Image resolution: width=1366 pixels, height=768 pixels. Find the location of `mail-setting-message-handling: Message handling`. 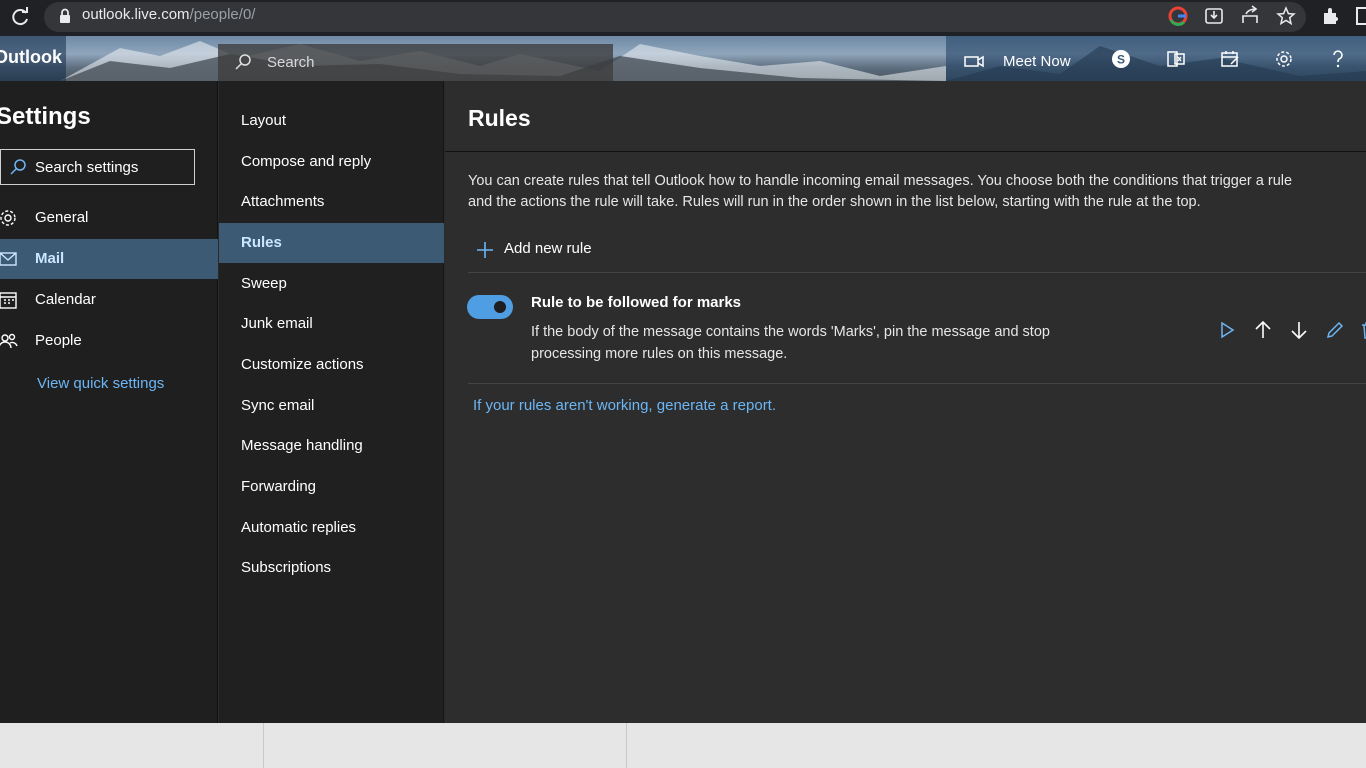

mail-setting-message-handling: Message handling is located at coordinates (331, 446).